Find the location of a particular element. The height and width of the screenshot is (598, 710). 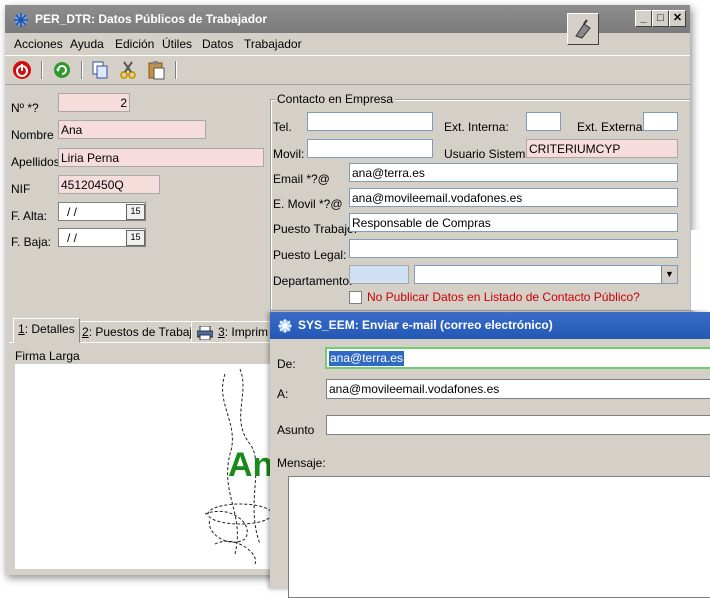

toolbar is located at coordinates (347, 70).